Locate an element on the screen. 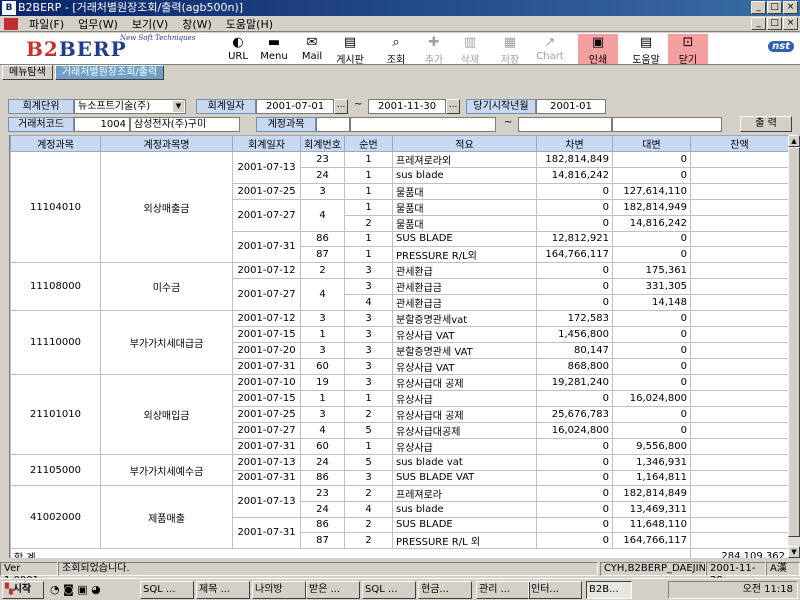 The width and height of the screenshot is (800, 600). account-to-code-input is located at coordinates (565, 124).